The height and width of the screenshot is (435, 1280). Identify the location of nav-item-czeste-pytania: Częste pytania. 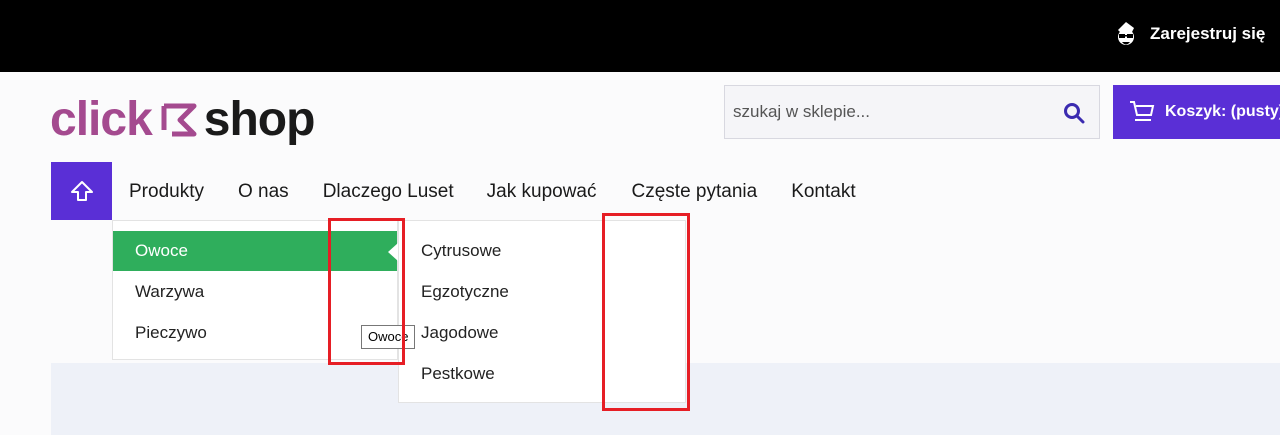
(695, 192).